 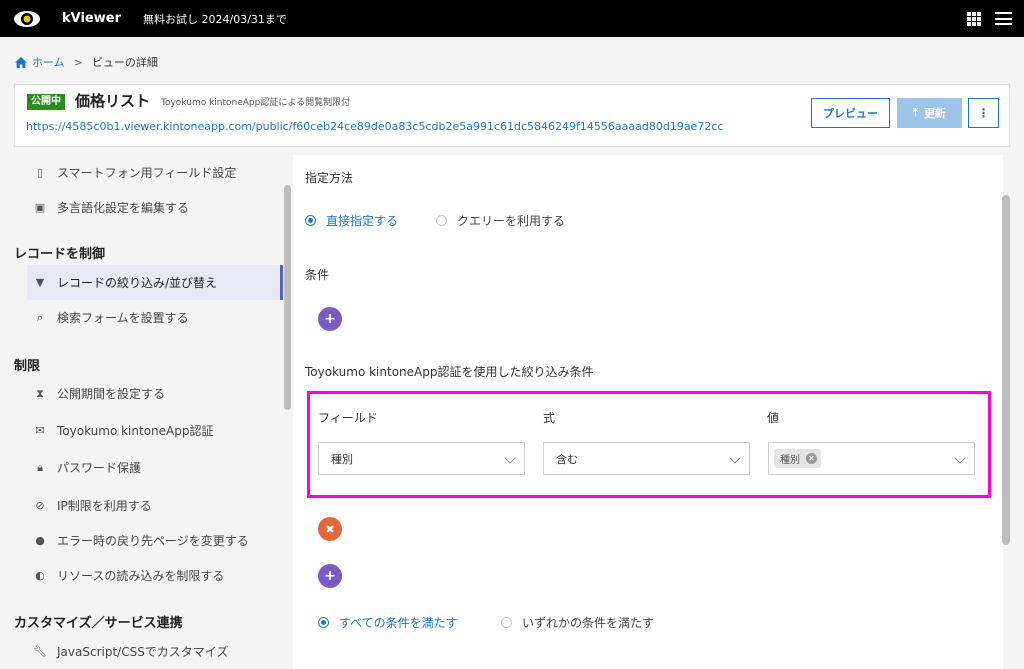 What do you see at coordinates (40, 575) in the screenshot?
I see `shield-icon: ◐` at bounding box center [40, 575].